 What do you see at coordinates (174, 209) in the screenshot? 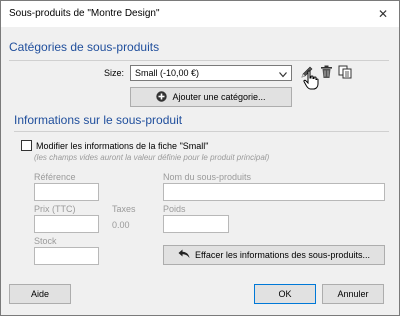
I see `weight-label: Poids` at bounding box center [174, 209].